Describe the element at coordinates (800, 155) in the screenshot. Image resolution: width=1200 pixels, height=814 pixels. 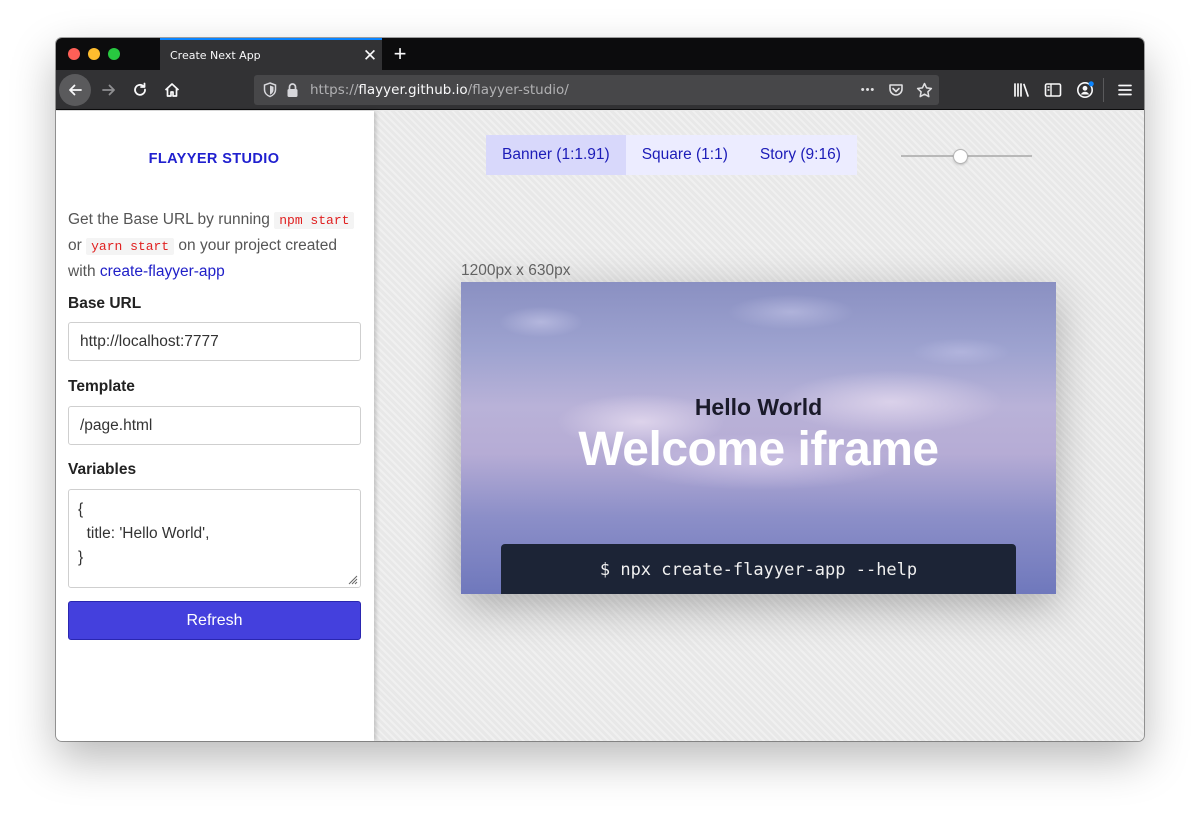
I see `tab-story: Story (9:16)` at that location.